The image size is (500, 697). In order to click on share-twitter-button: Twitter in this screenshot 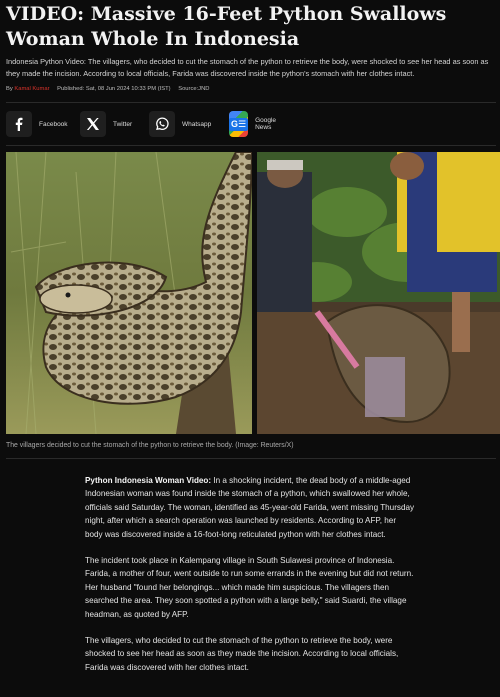, I will do `click(106, 124)`.